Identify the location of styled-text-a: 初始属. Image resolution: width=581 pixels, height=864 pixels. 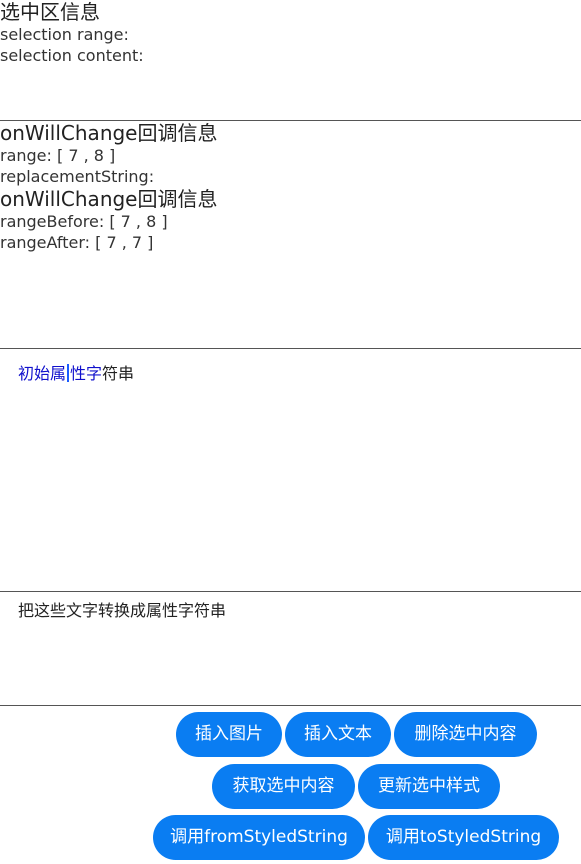
(42, 373).